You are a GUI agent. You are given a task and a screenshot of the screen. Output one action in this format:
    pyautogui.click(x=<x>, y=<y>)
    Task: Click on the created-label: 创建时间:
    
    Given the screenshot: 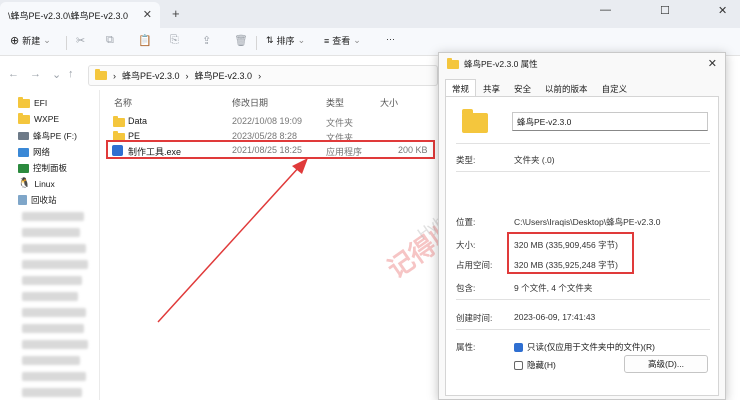 What is the action you would take?
    pyautogui.click(x=474, y=318)
    